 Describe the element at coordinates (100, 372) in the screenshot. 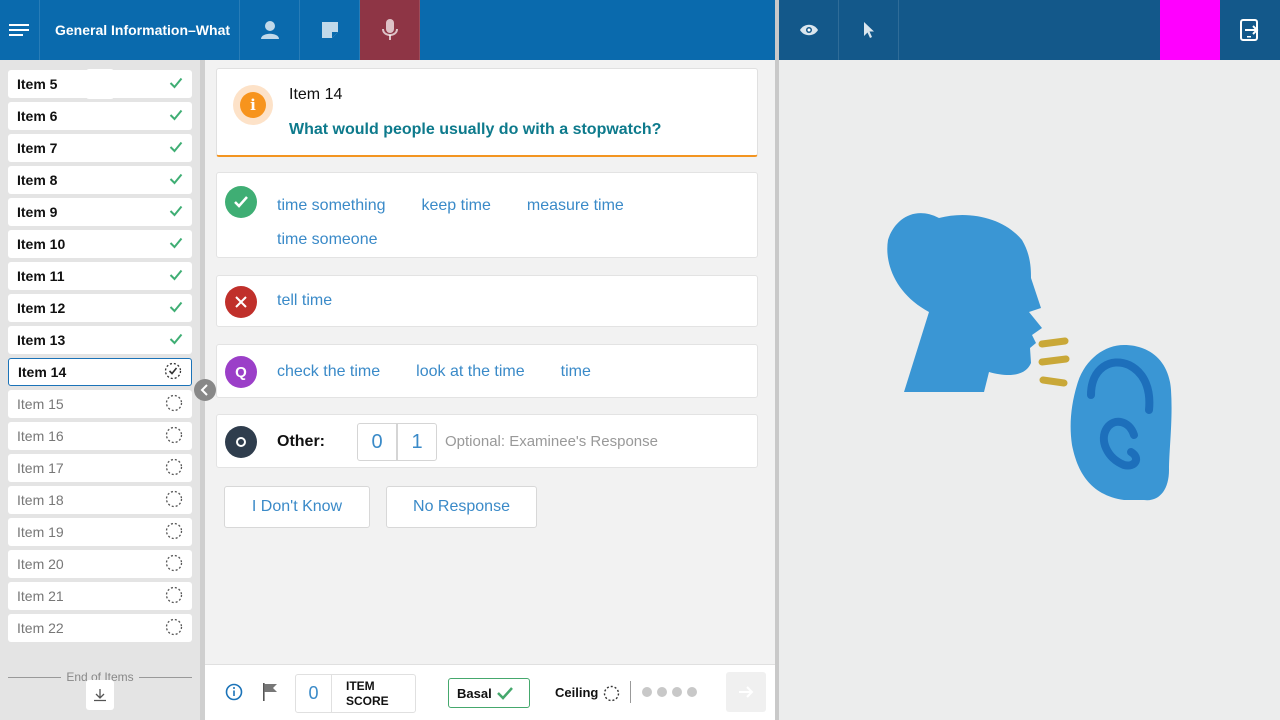

I see `sidebar-item: Item 14` at that location.